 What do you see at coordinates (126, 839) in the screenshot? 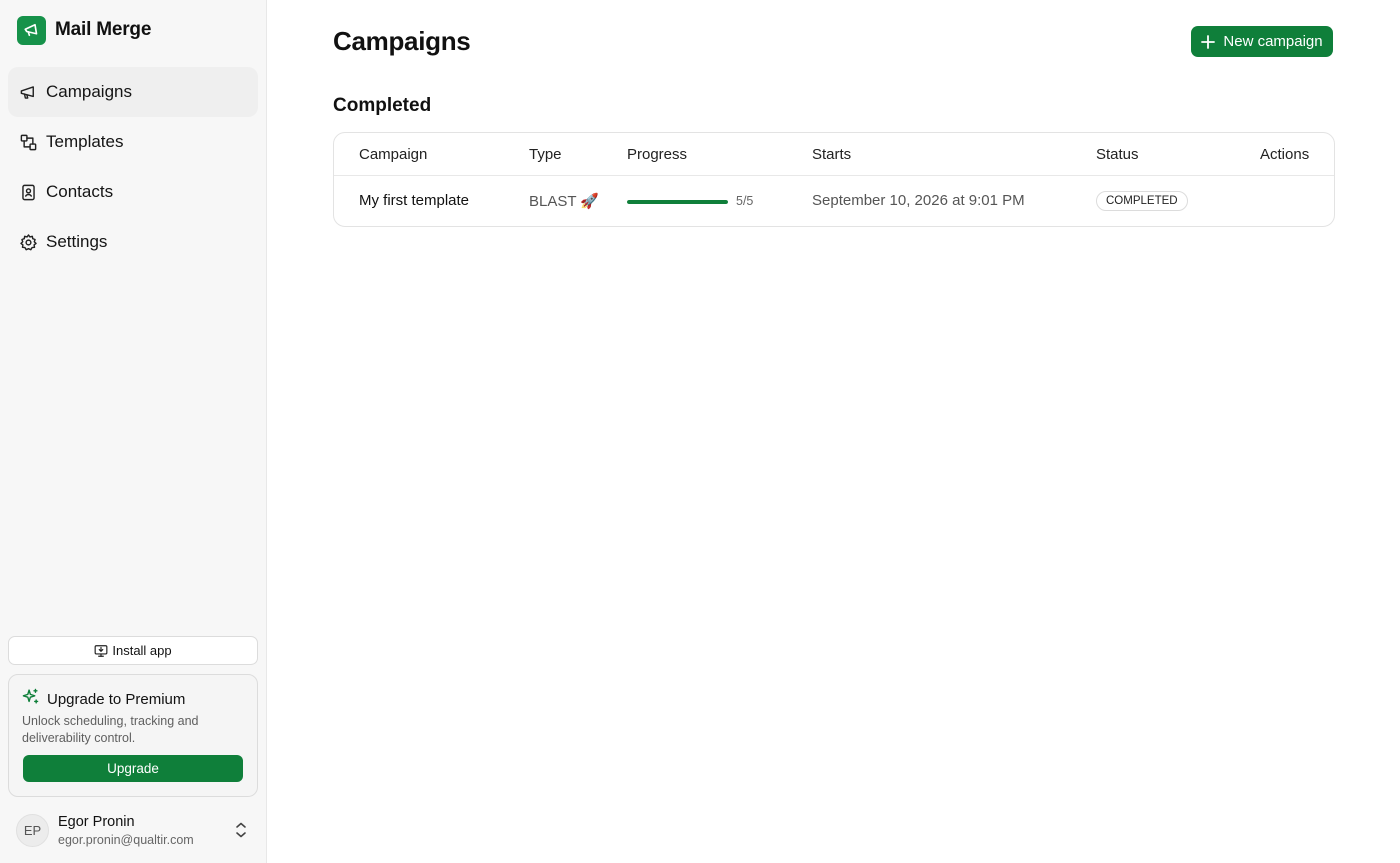
I see `user-email: egor.pronin@qualtir.com` at bounding box center [126, 839].